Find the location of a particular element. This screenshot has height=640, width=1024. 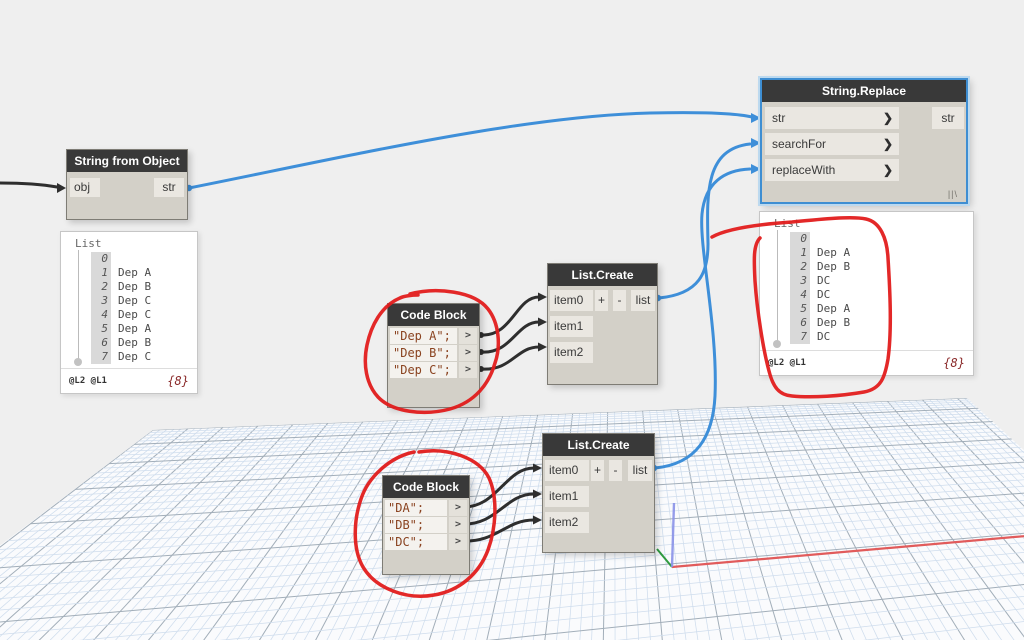

red-circle-code-block-bottom is located at coordinates (425, 523).